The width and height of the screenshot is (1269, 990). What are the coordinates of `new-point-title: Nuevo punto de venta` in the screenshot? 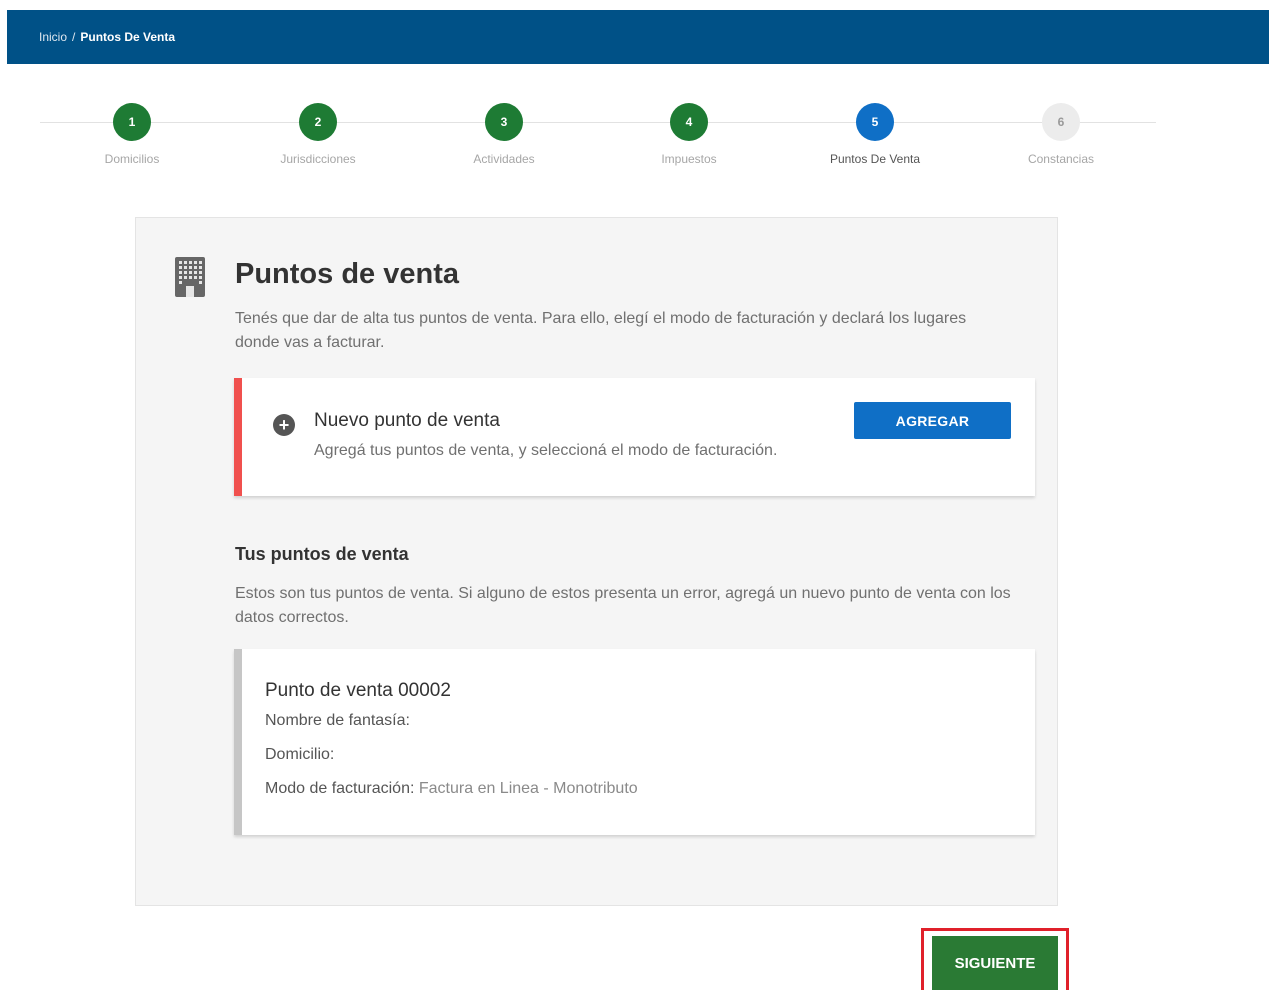 It's located at (407, 420).